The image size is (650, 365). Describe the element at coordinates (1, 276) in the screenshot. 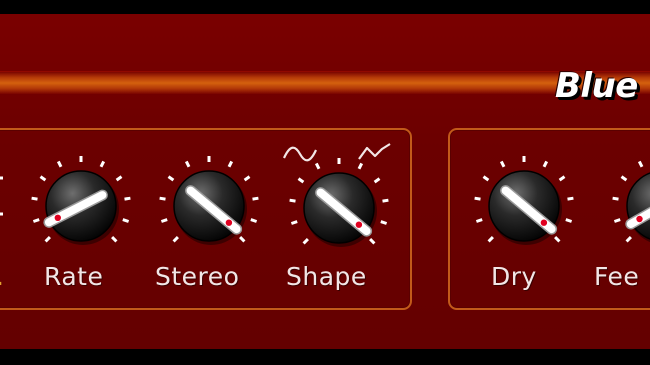

I see `offscreen-label-fragment: .` at that location.